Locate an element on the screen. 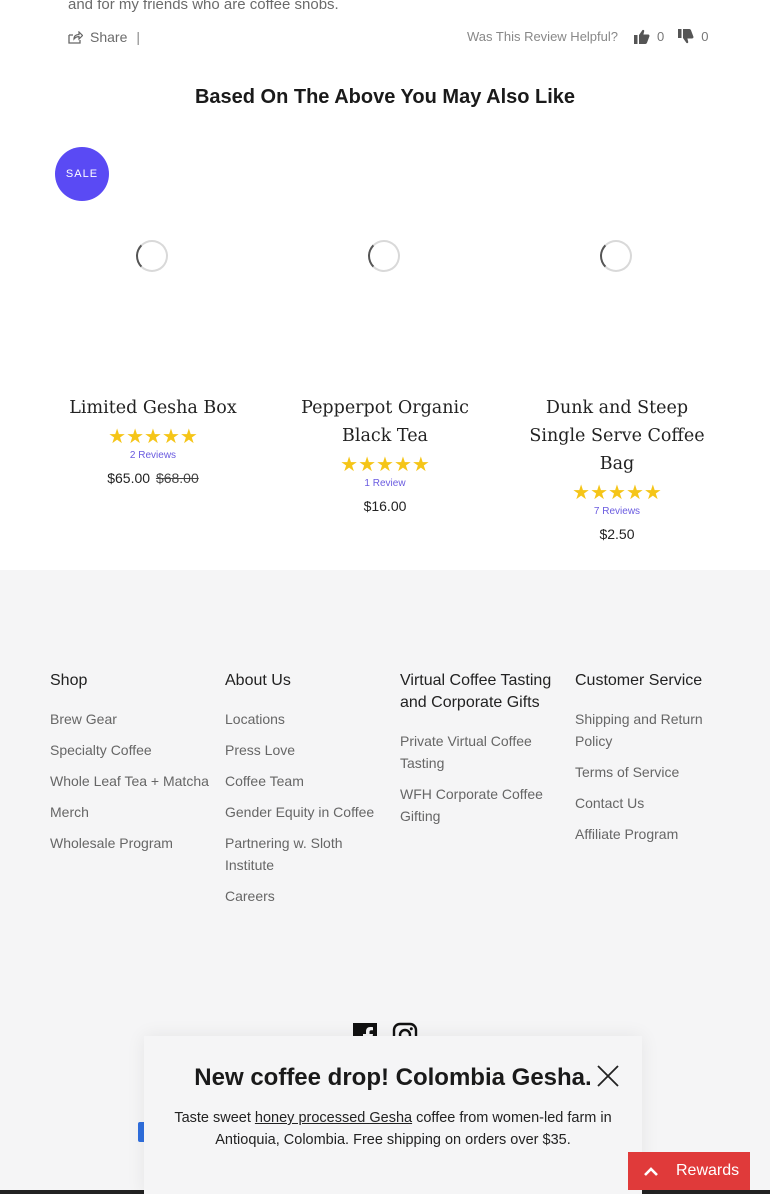 The image size is (770, 1194). vote-up-button: 0 is located at coordinates (649, 36).